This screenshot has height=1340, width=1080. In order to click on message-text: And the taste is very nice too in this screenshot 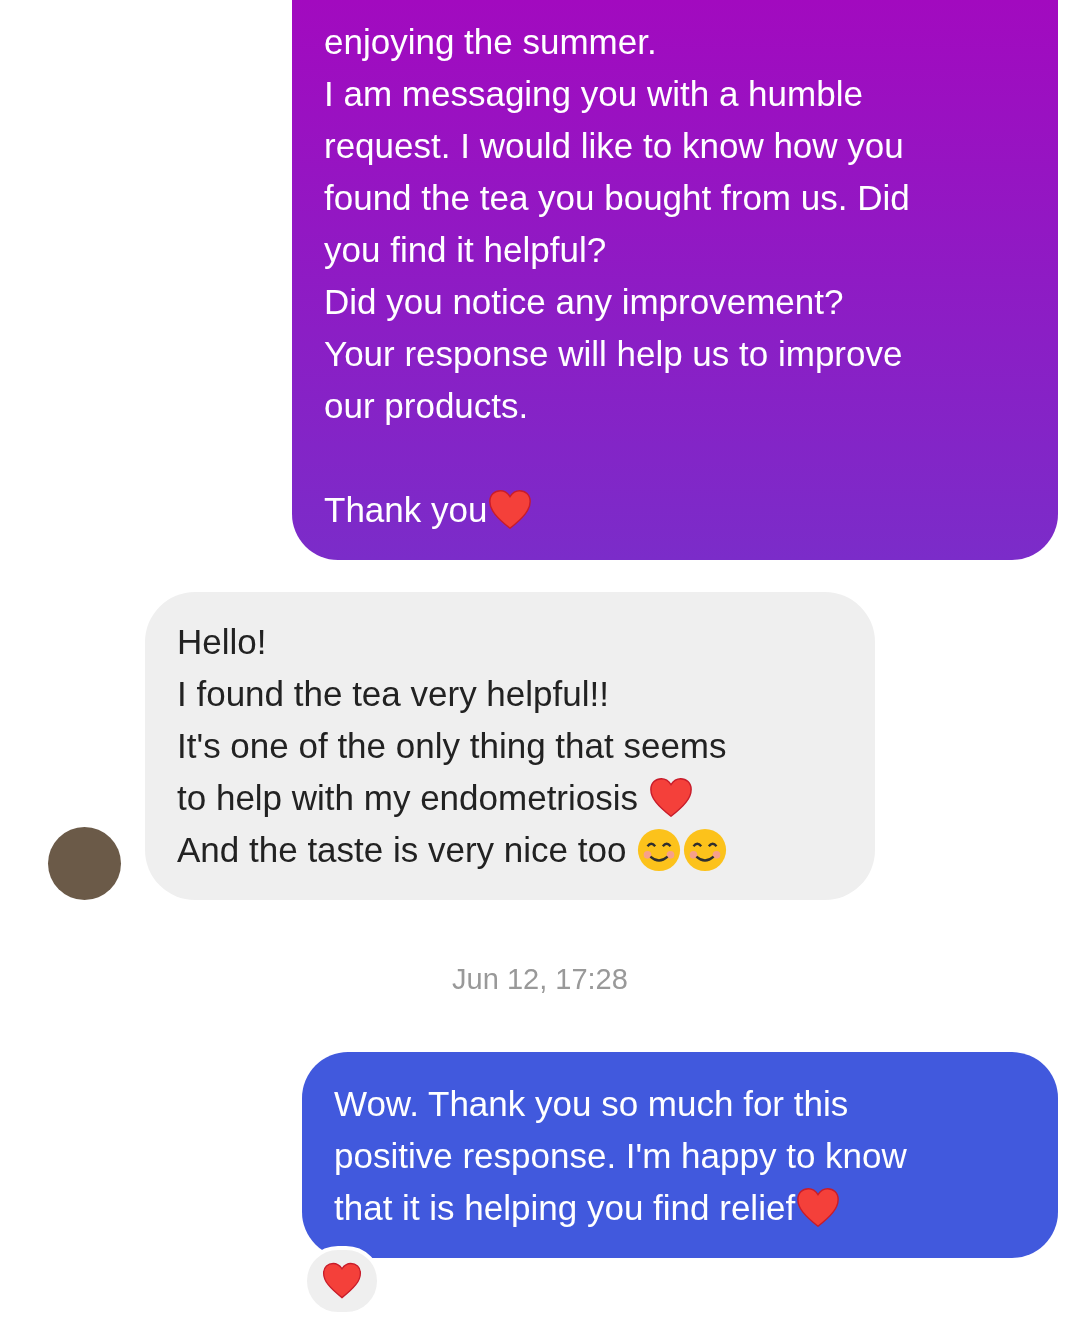, I will do `click(402, 850)`.